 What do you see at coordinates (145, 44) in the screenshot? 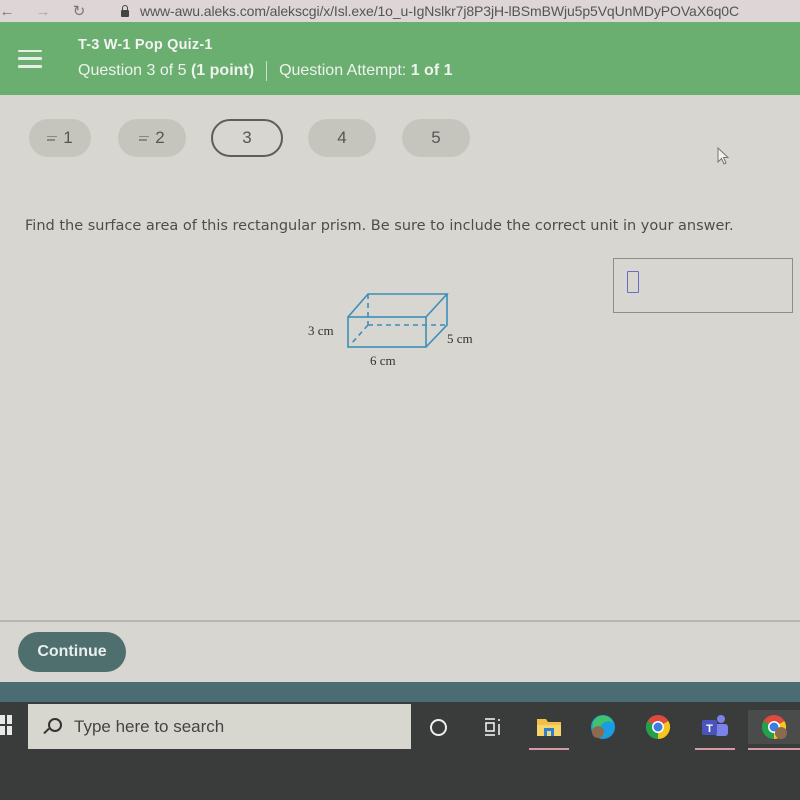
I see `quiz-title: T-3 W-1 Pop Quiz-1` at bounding box center [145, 44].